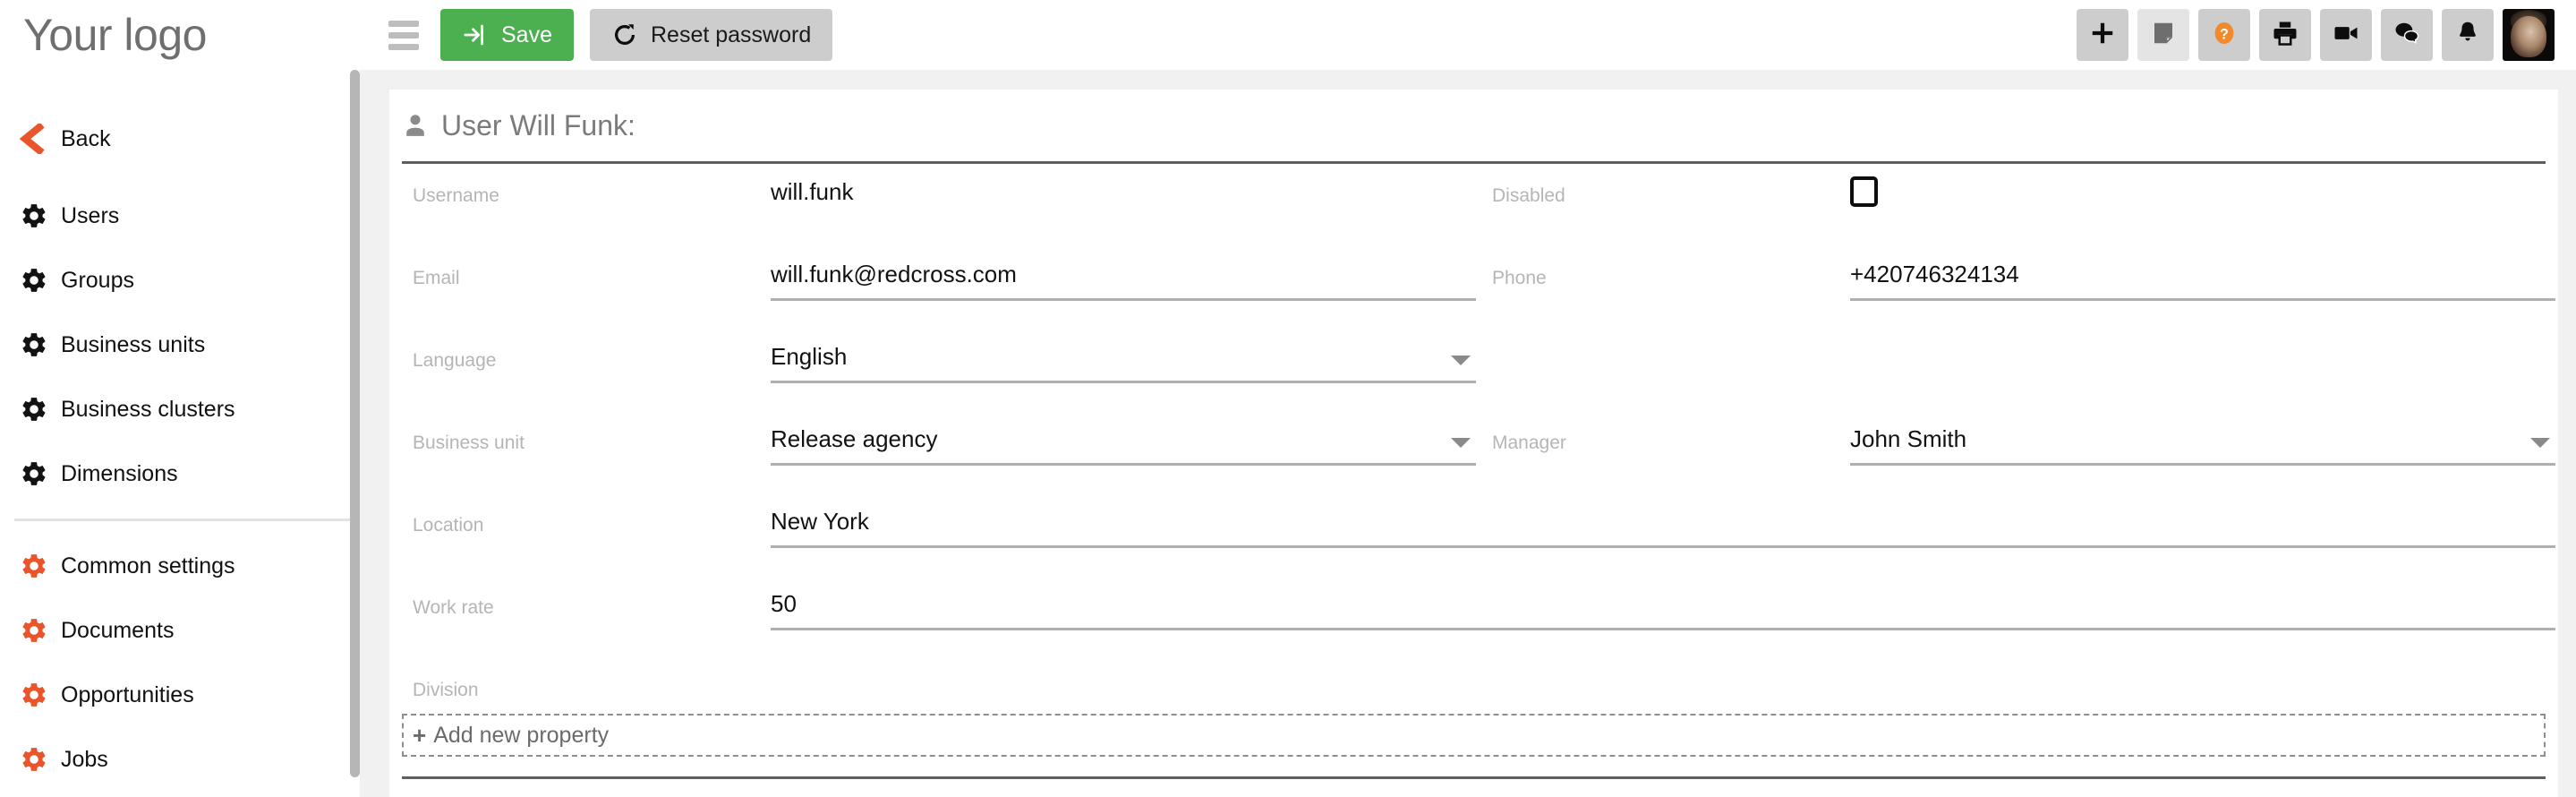 This screenshot has height=797, width=2576. I want to click on sidebar-item-label: Groups, so click(97, 280).